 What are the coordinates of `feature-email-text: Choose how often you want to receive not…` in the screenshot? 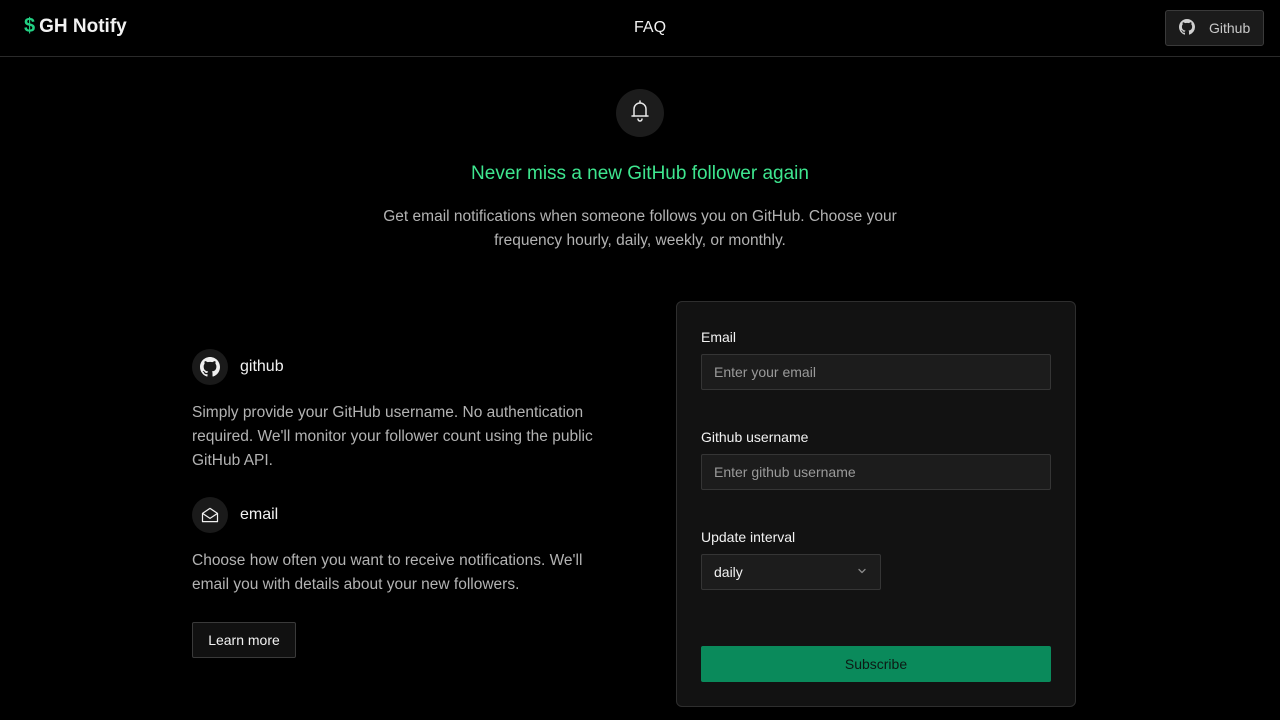 It's located at (387, 572).